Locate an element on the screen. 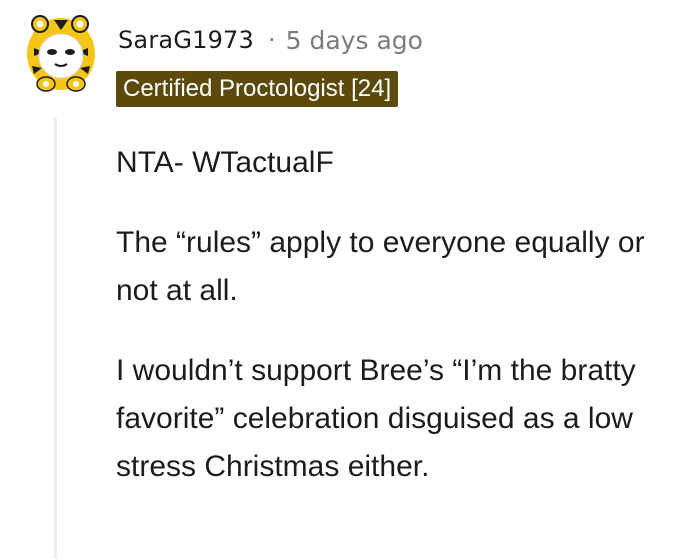 This screenshot has height=559, width=700. thread-collapse-line is located at coordinates (55, 338).